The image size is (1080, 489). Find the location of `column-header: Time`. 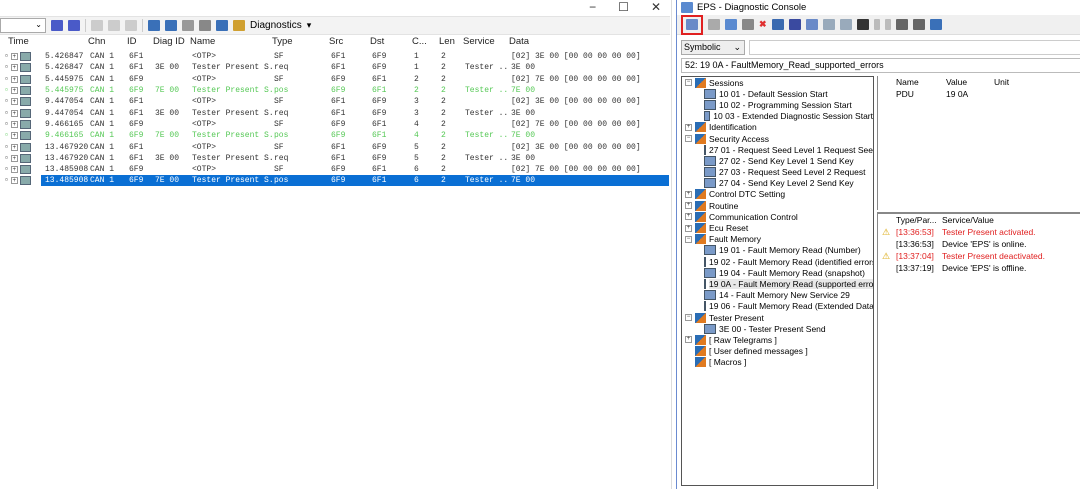

column-header: Time is located at coordinates (43, 43).